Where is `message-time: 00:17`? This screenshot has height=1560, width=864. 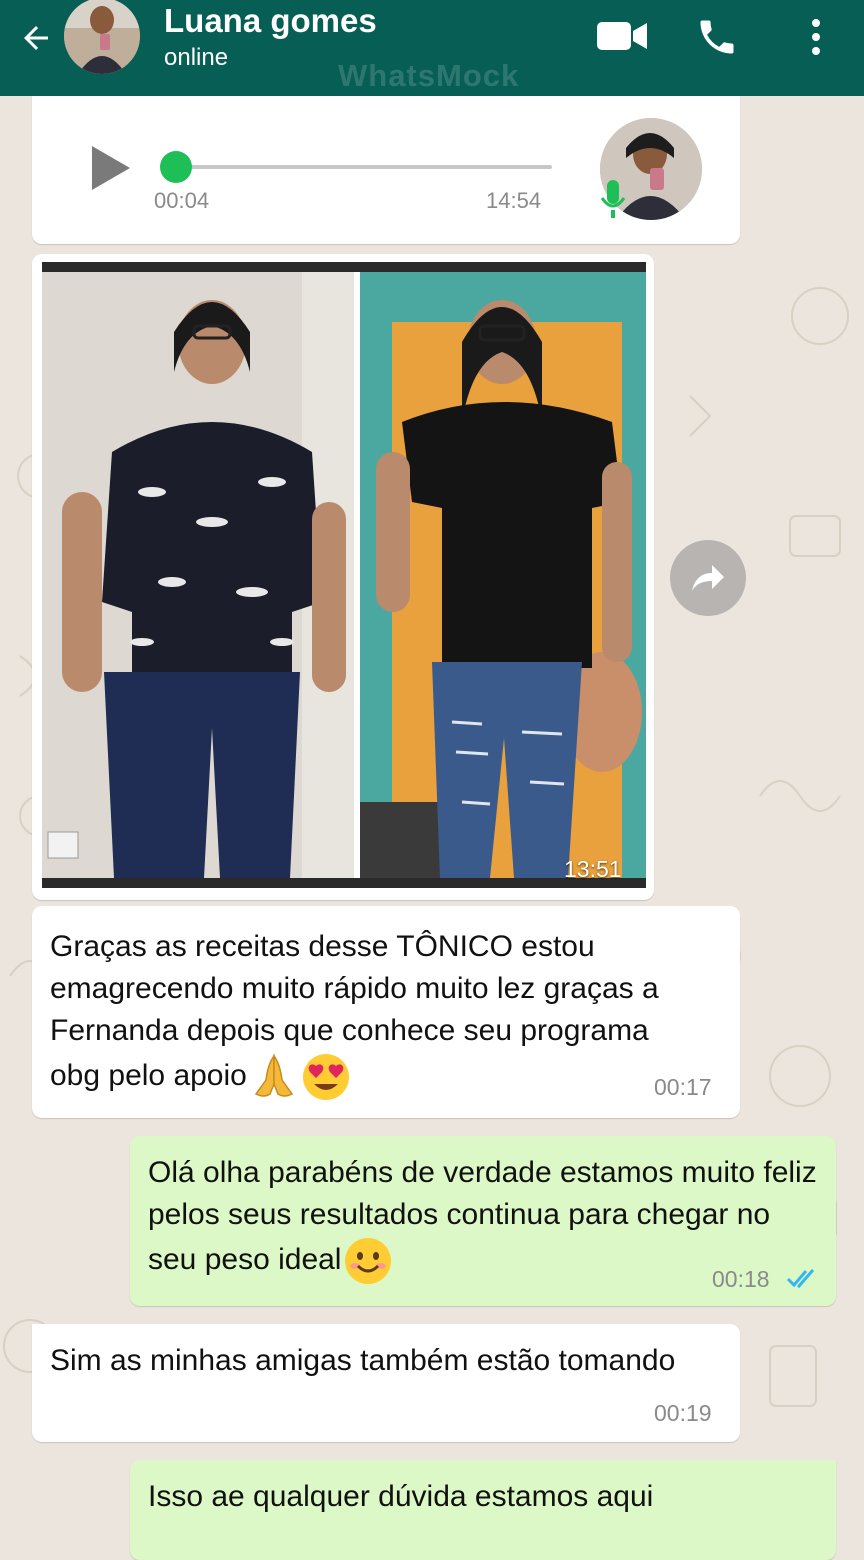 message-time: 00:17 is located at coordinates (683, 1087).